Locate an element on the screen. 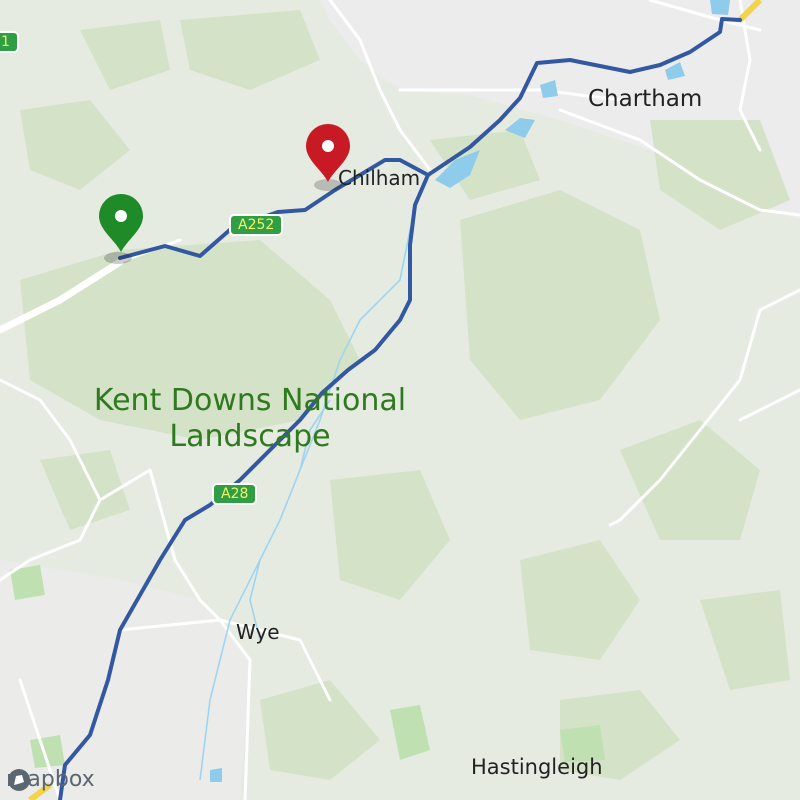 This screenshot has height=800, width=800. park-label: Kent Downs National Landscape is located at coordinates (250, 419).